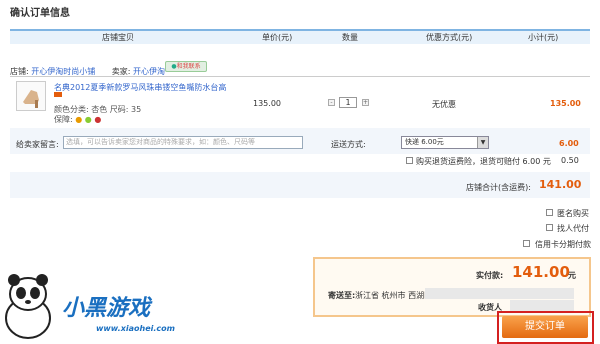 The width and height of the screenshot is (600, 344). What do you see at coordinates (490, 275) in the screenshot?
I see `paid-label: 实付款:` at bounding box center [490, 275].